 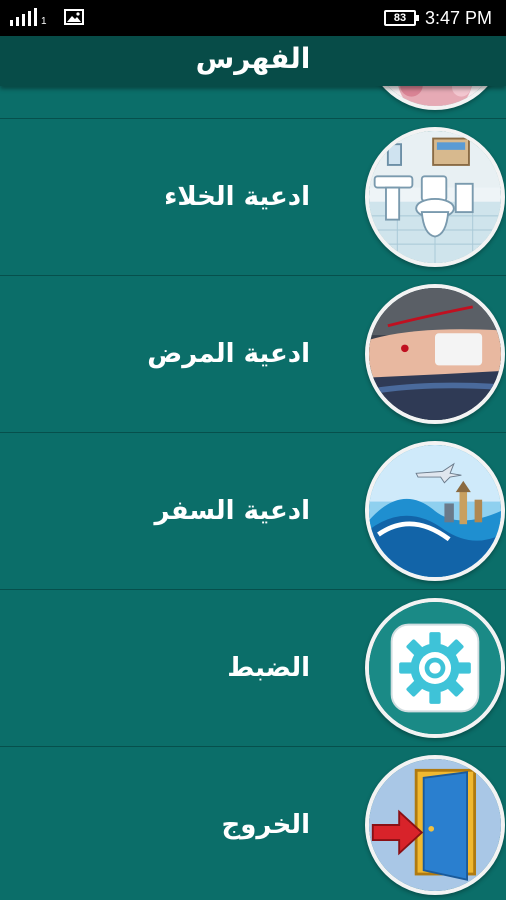 I want to click on menu-item-label: الضبط, so click(x=268, y=668).